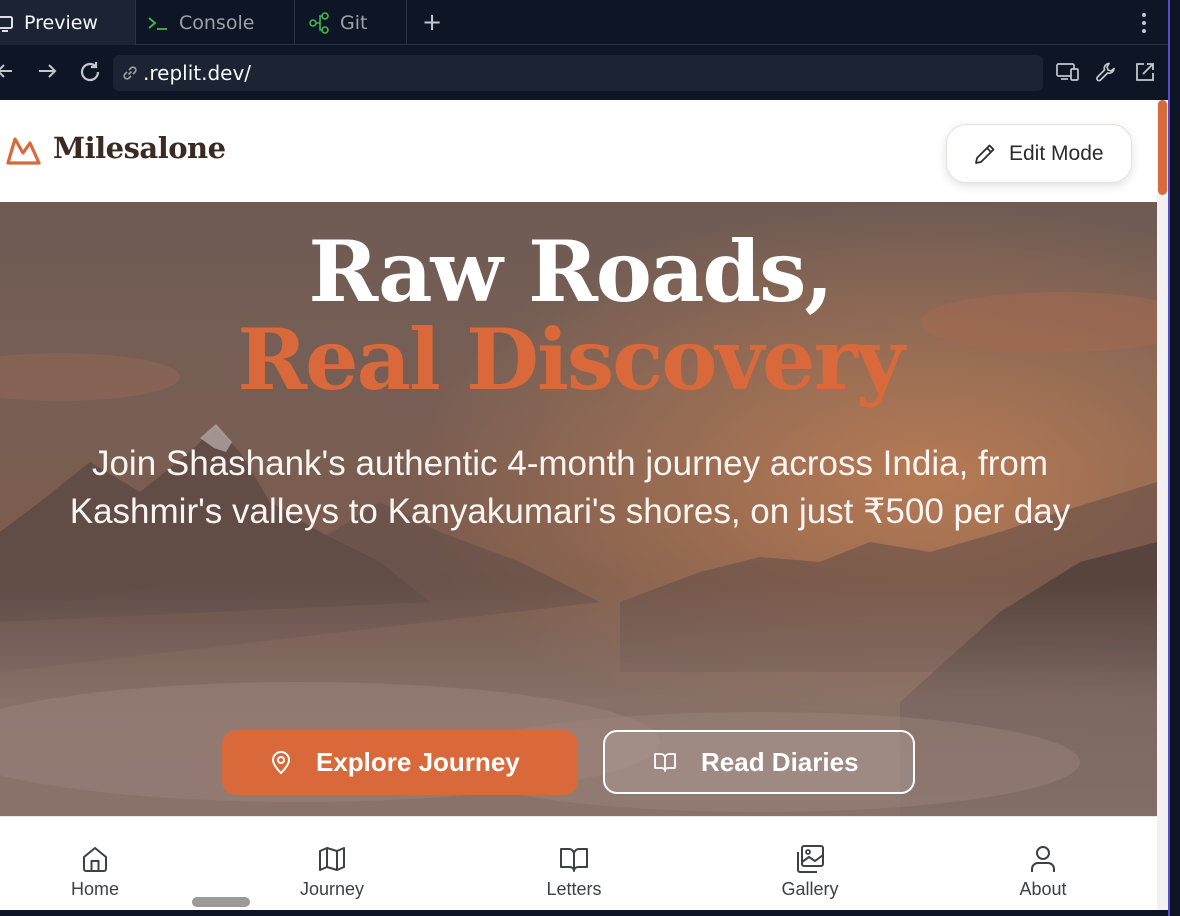 This screenshot has width=1180, height=916. Describe the element at coordinates (61, 22) in the screenshot. I see `tab-label: Preview` at that location.